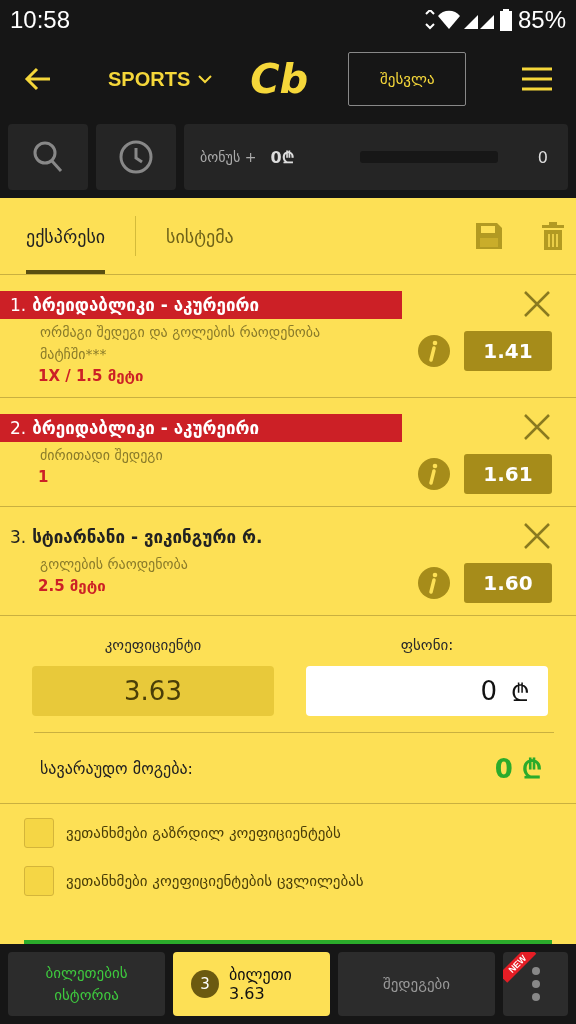 The image size is (576, 1024). I want to click on more-dots-icon, so click(535, 984).